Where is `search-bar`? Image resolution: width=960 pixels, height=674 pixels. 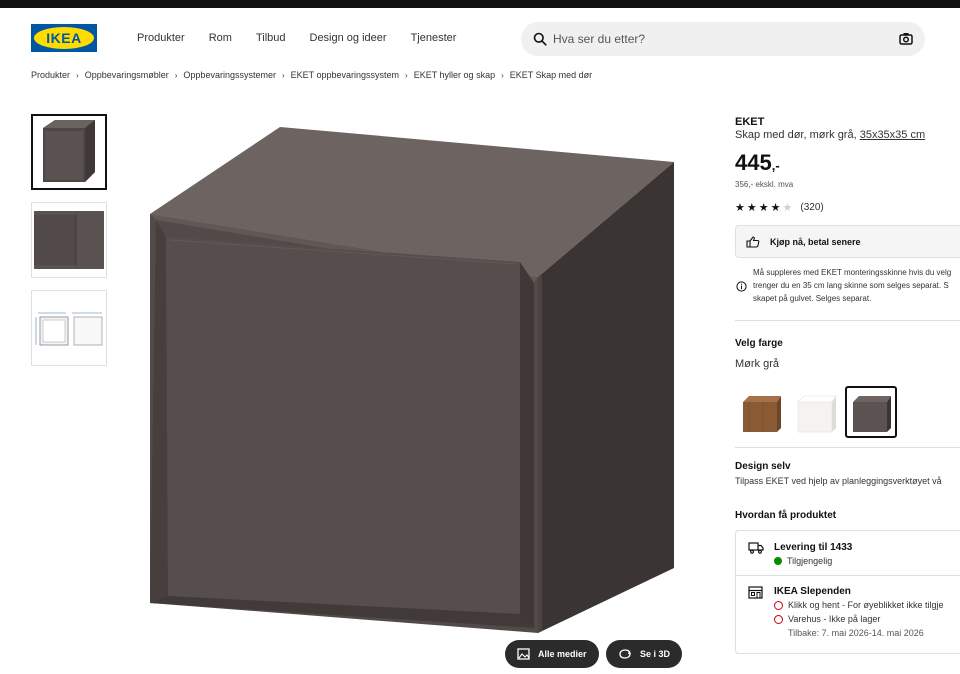
search-bar is located at coordinates (723, 39).